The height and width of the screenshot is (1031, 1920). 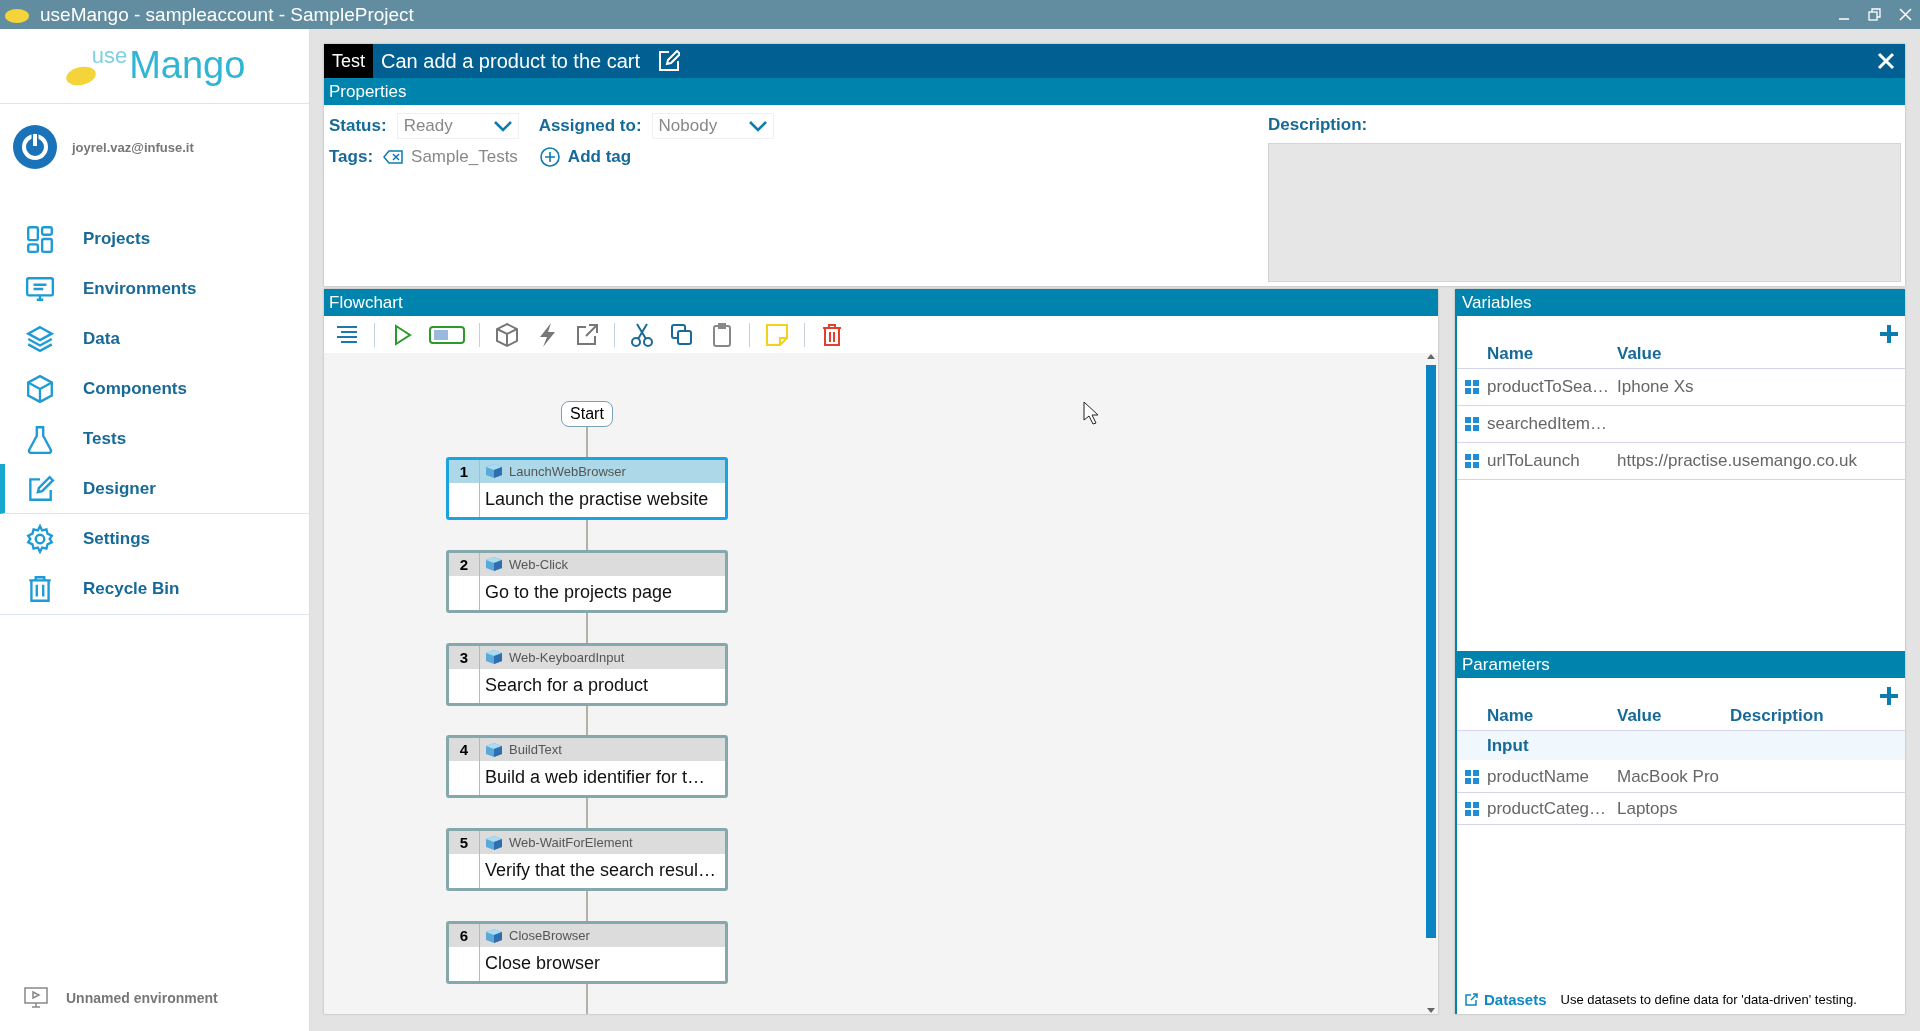 I want to click on step-action: BuildText, so click(x=535, y=750).